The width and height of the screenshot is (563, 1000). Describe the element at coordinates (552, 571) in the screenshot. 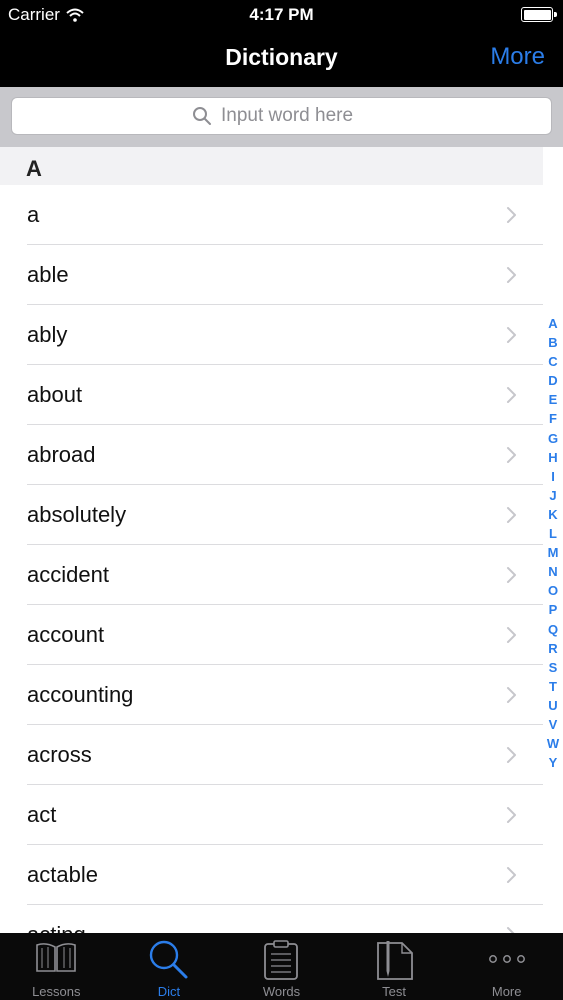

I see `index-letter: N` at that location.